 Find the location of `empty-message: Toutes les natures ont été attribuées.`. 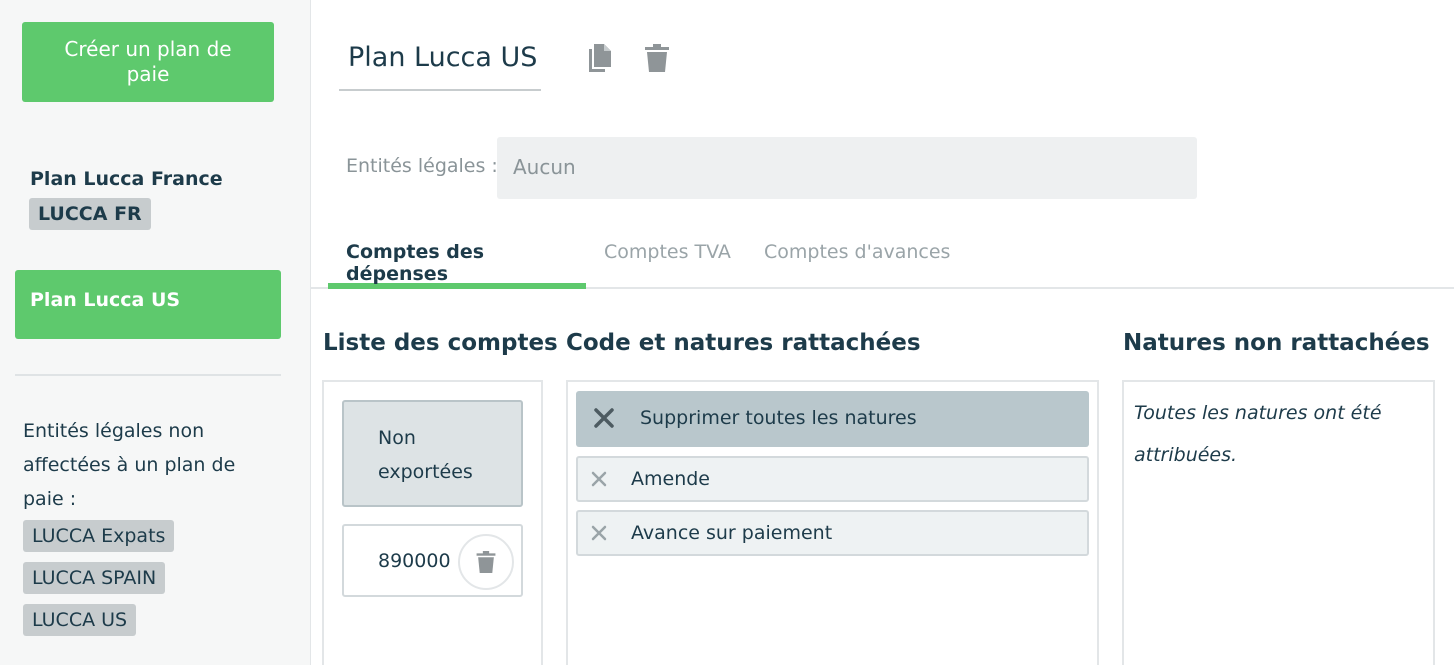

empty-message: Toutes les natures ont été attribuées. is located at coordinates (1258, 434).